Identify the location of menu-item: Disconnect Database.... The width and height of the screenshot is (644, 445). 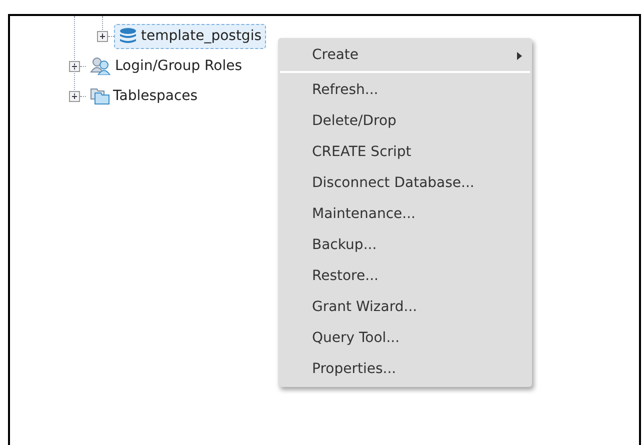
(405, 183).